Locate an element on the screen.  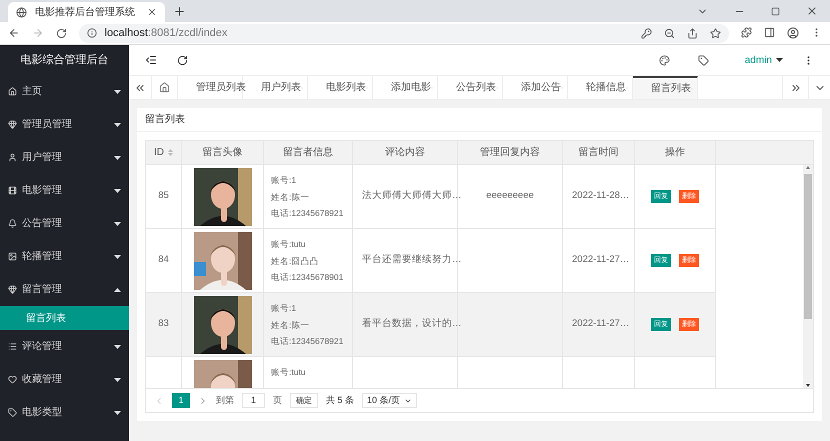
reload-icon is located at coordinates (61, 33).